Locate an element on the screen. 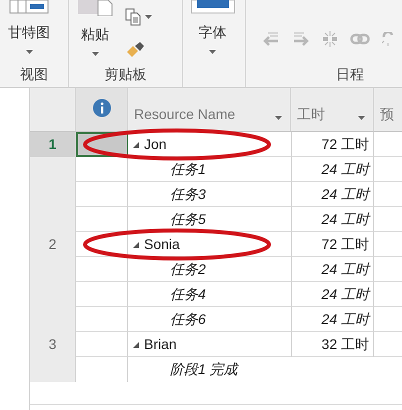 This screenshot has height=410, width=402. column-header: Resource Name is located at coordinates (209, 109).